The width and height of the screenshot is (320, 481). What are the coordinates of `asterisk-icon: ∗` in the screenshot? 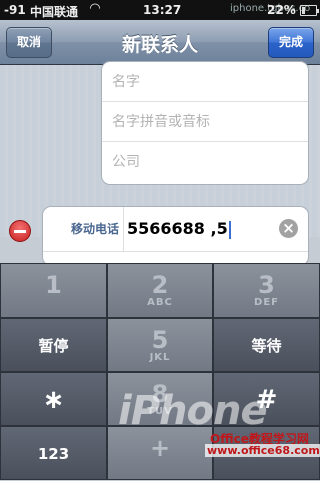 It's located at (53, 400).